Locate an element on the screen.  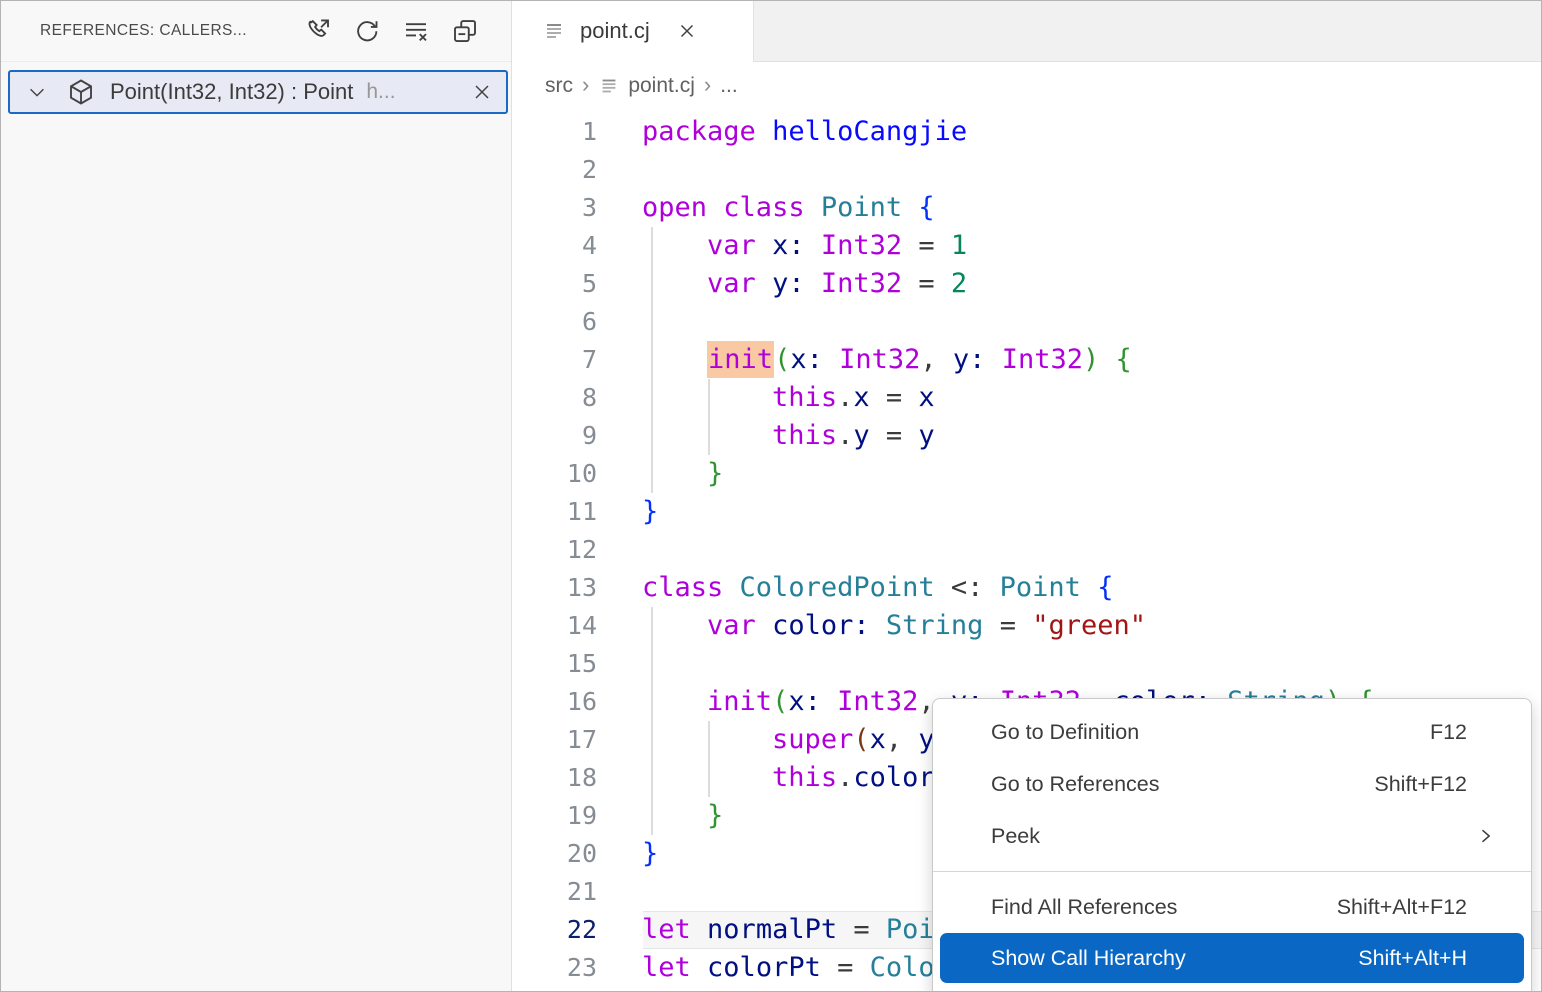
line-number: 5 is located at coordinates (589, 283).